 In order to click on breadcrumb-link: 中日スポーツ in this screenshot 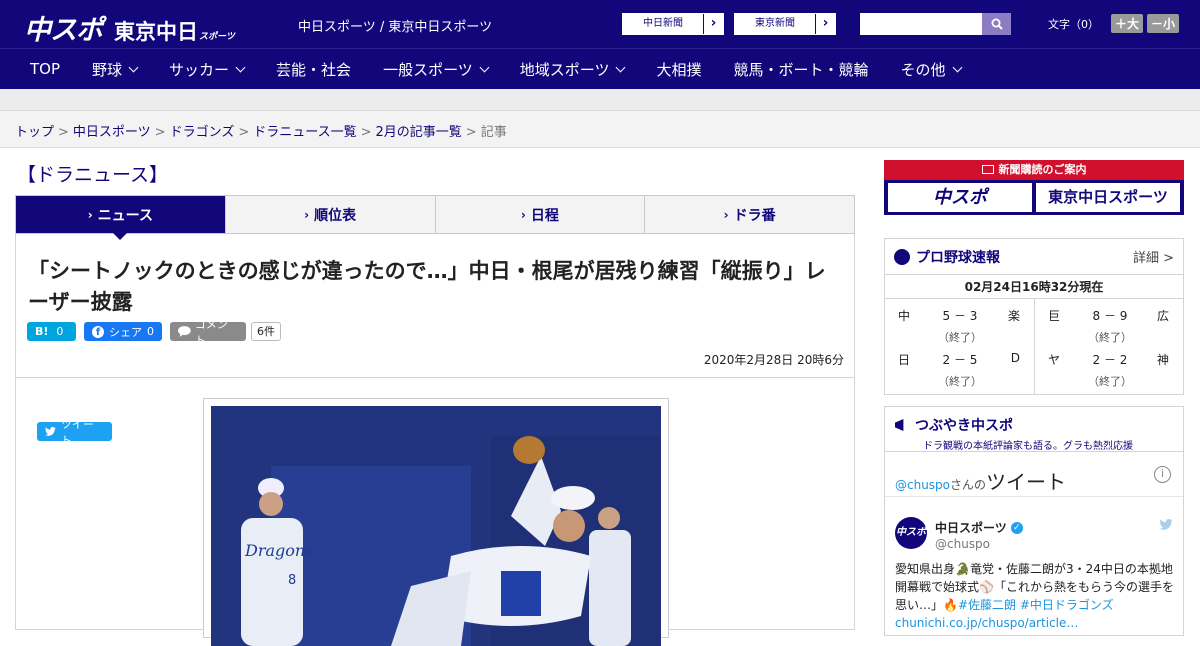, I will do `click(112, 132)`.